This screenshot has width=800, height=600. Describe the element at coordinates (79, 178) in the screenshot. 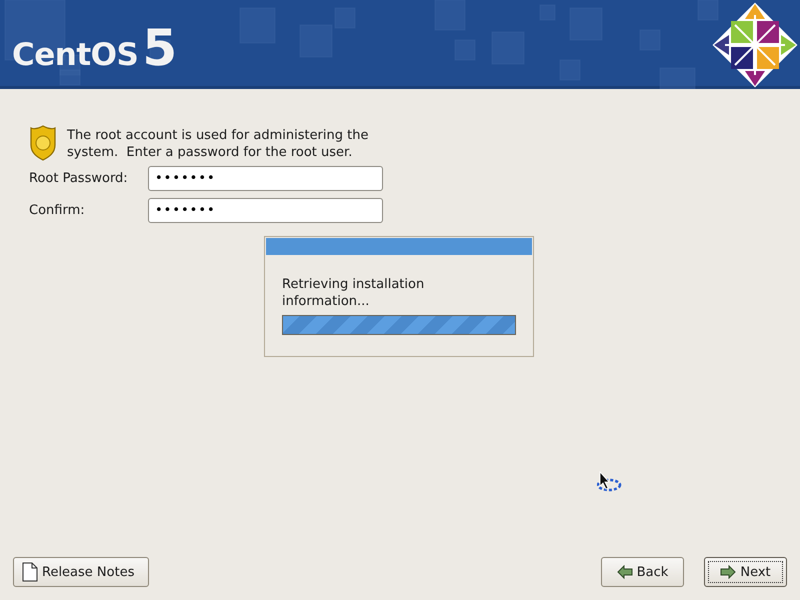

I see `field-label: Root Password:` at that location.